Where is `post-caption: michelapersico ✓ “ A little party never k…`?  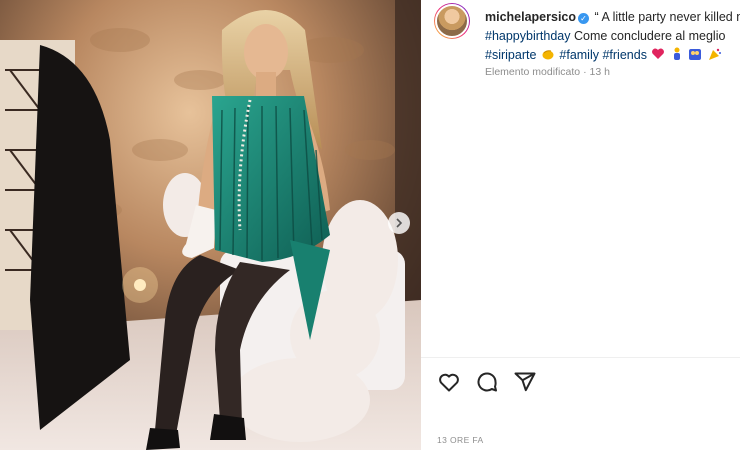
post-caption: michelapersico ✓ “ A little party never k… is located at coordinates (612, 37).